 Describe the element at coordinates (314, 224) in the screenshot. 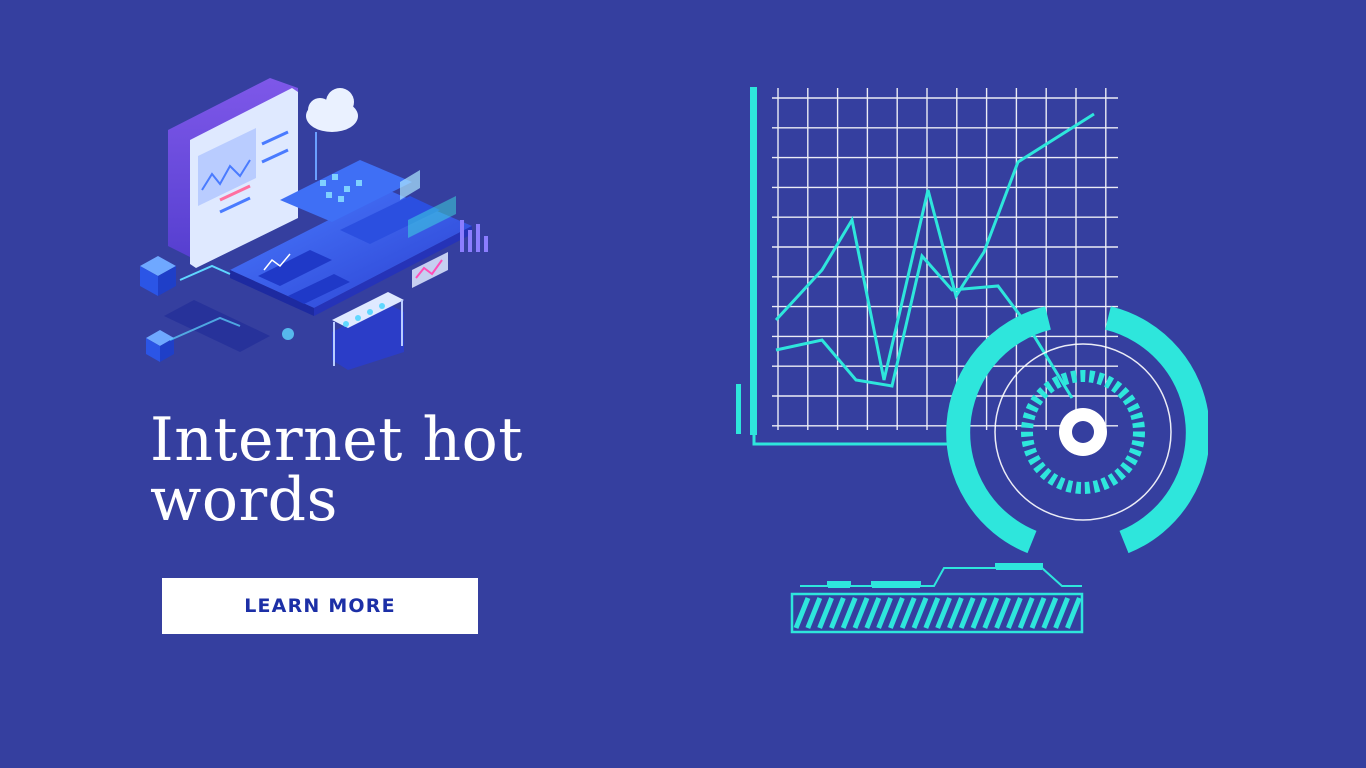

I see `isometric-tech-illustration` at that location.